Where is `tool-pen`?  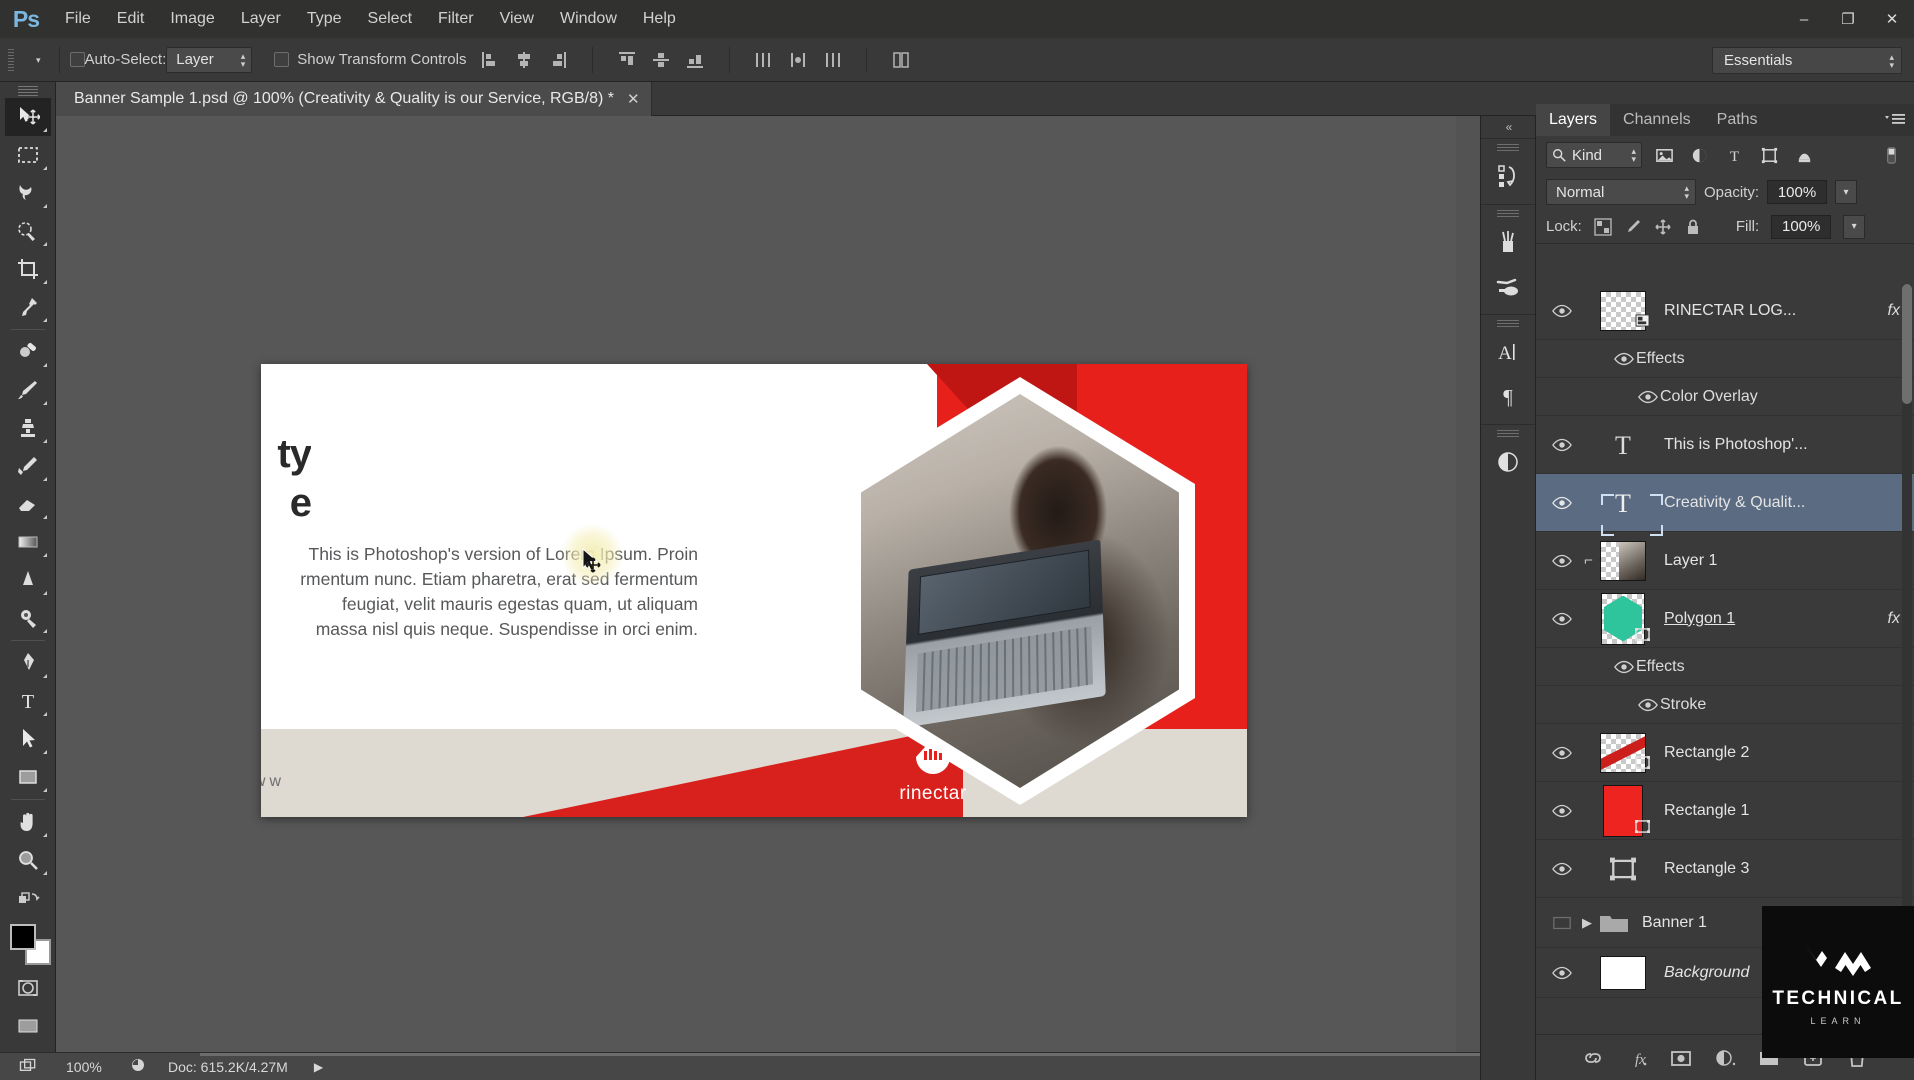 tool-pen is located at coordinates (28, 663).